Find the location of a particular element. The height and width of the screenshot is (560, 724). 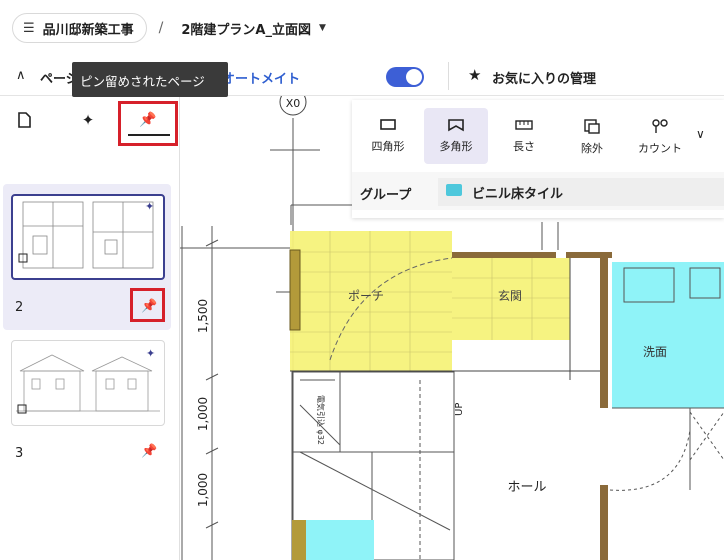

tool-count: カウント is located at coordinates (660, 136).